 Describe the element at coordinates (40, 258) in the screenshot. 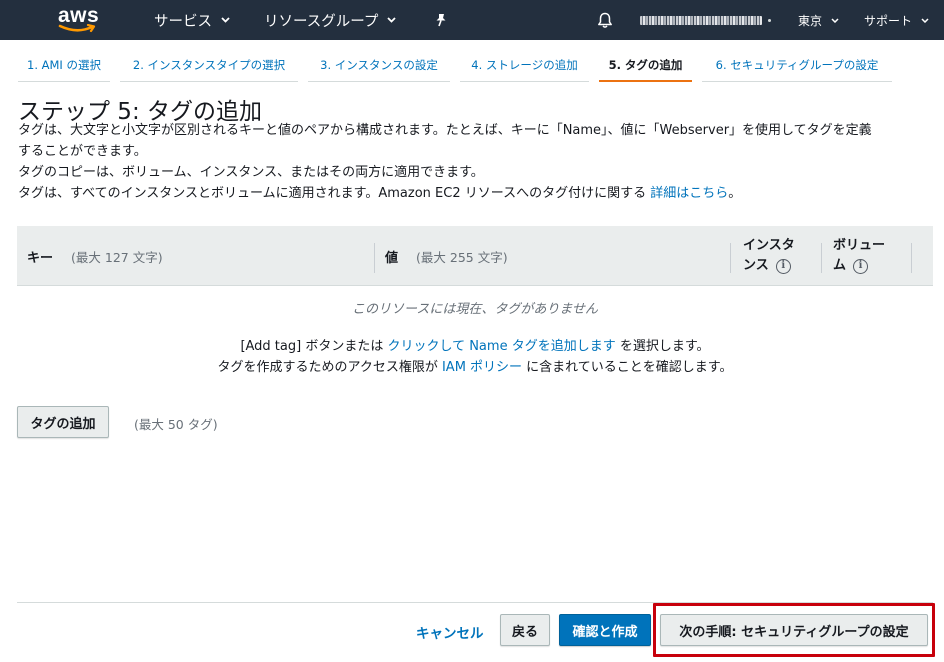

I see `key-column-label: キー` at that location.